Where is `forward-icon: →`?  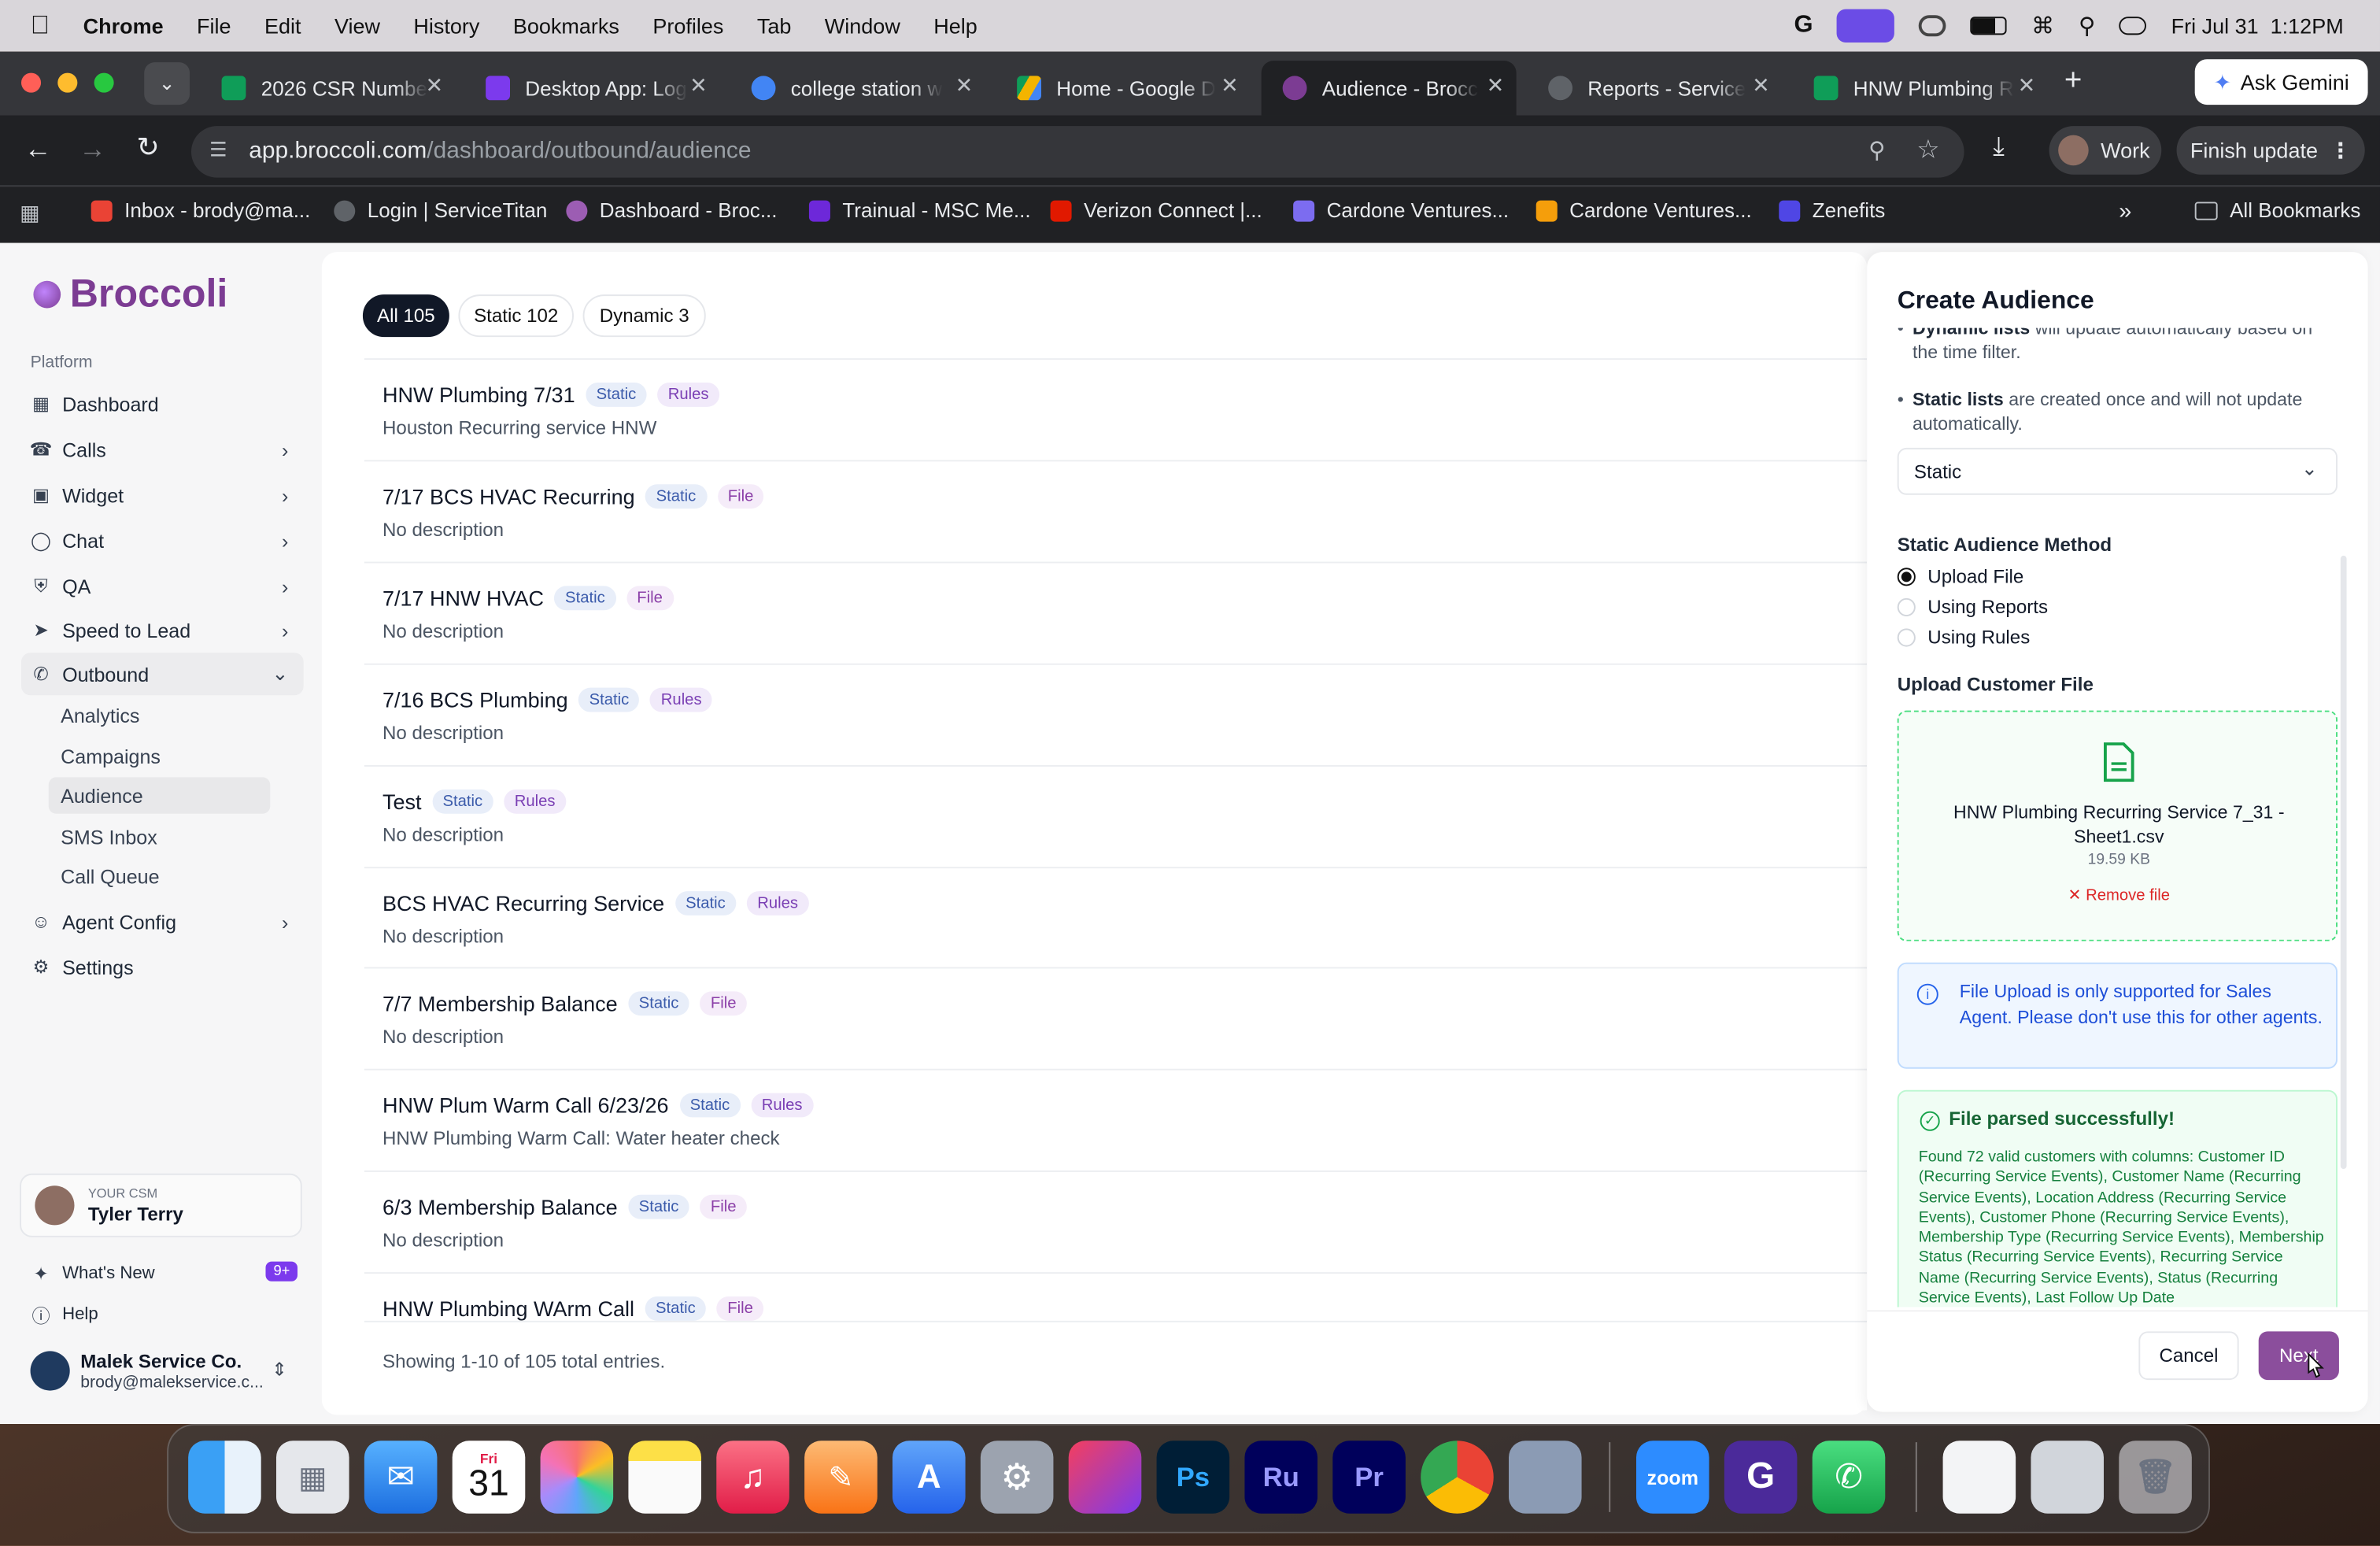 forward-icon: → is located at coordinates (92, 150).